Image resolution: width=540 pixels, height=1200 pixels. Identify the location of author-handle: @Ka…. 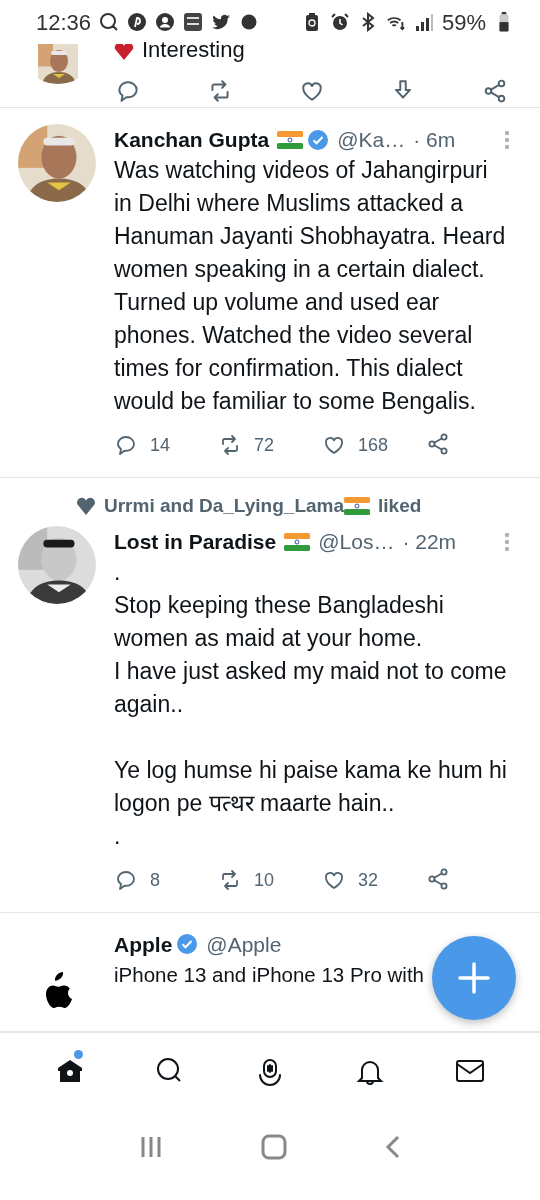
(371, 140).